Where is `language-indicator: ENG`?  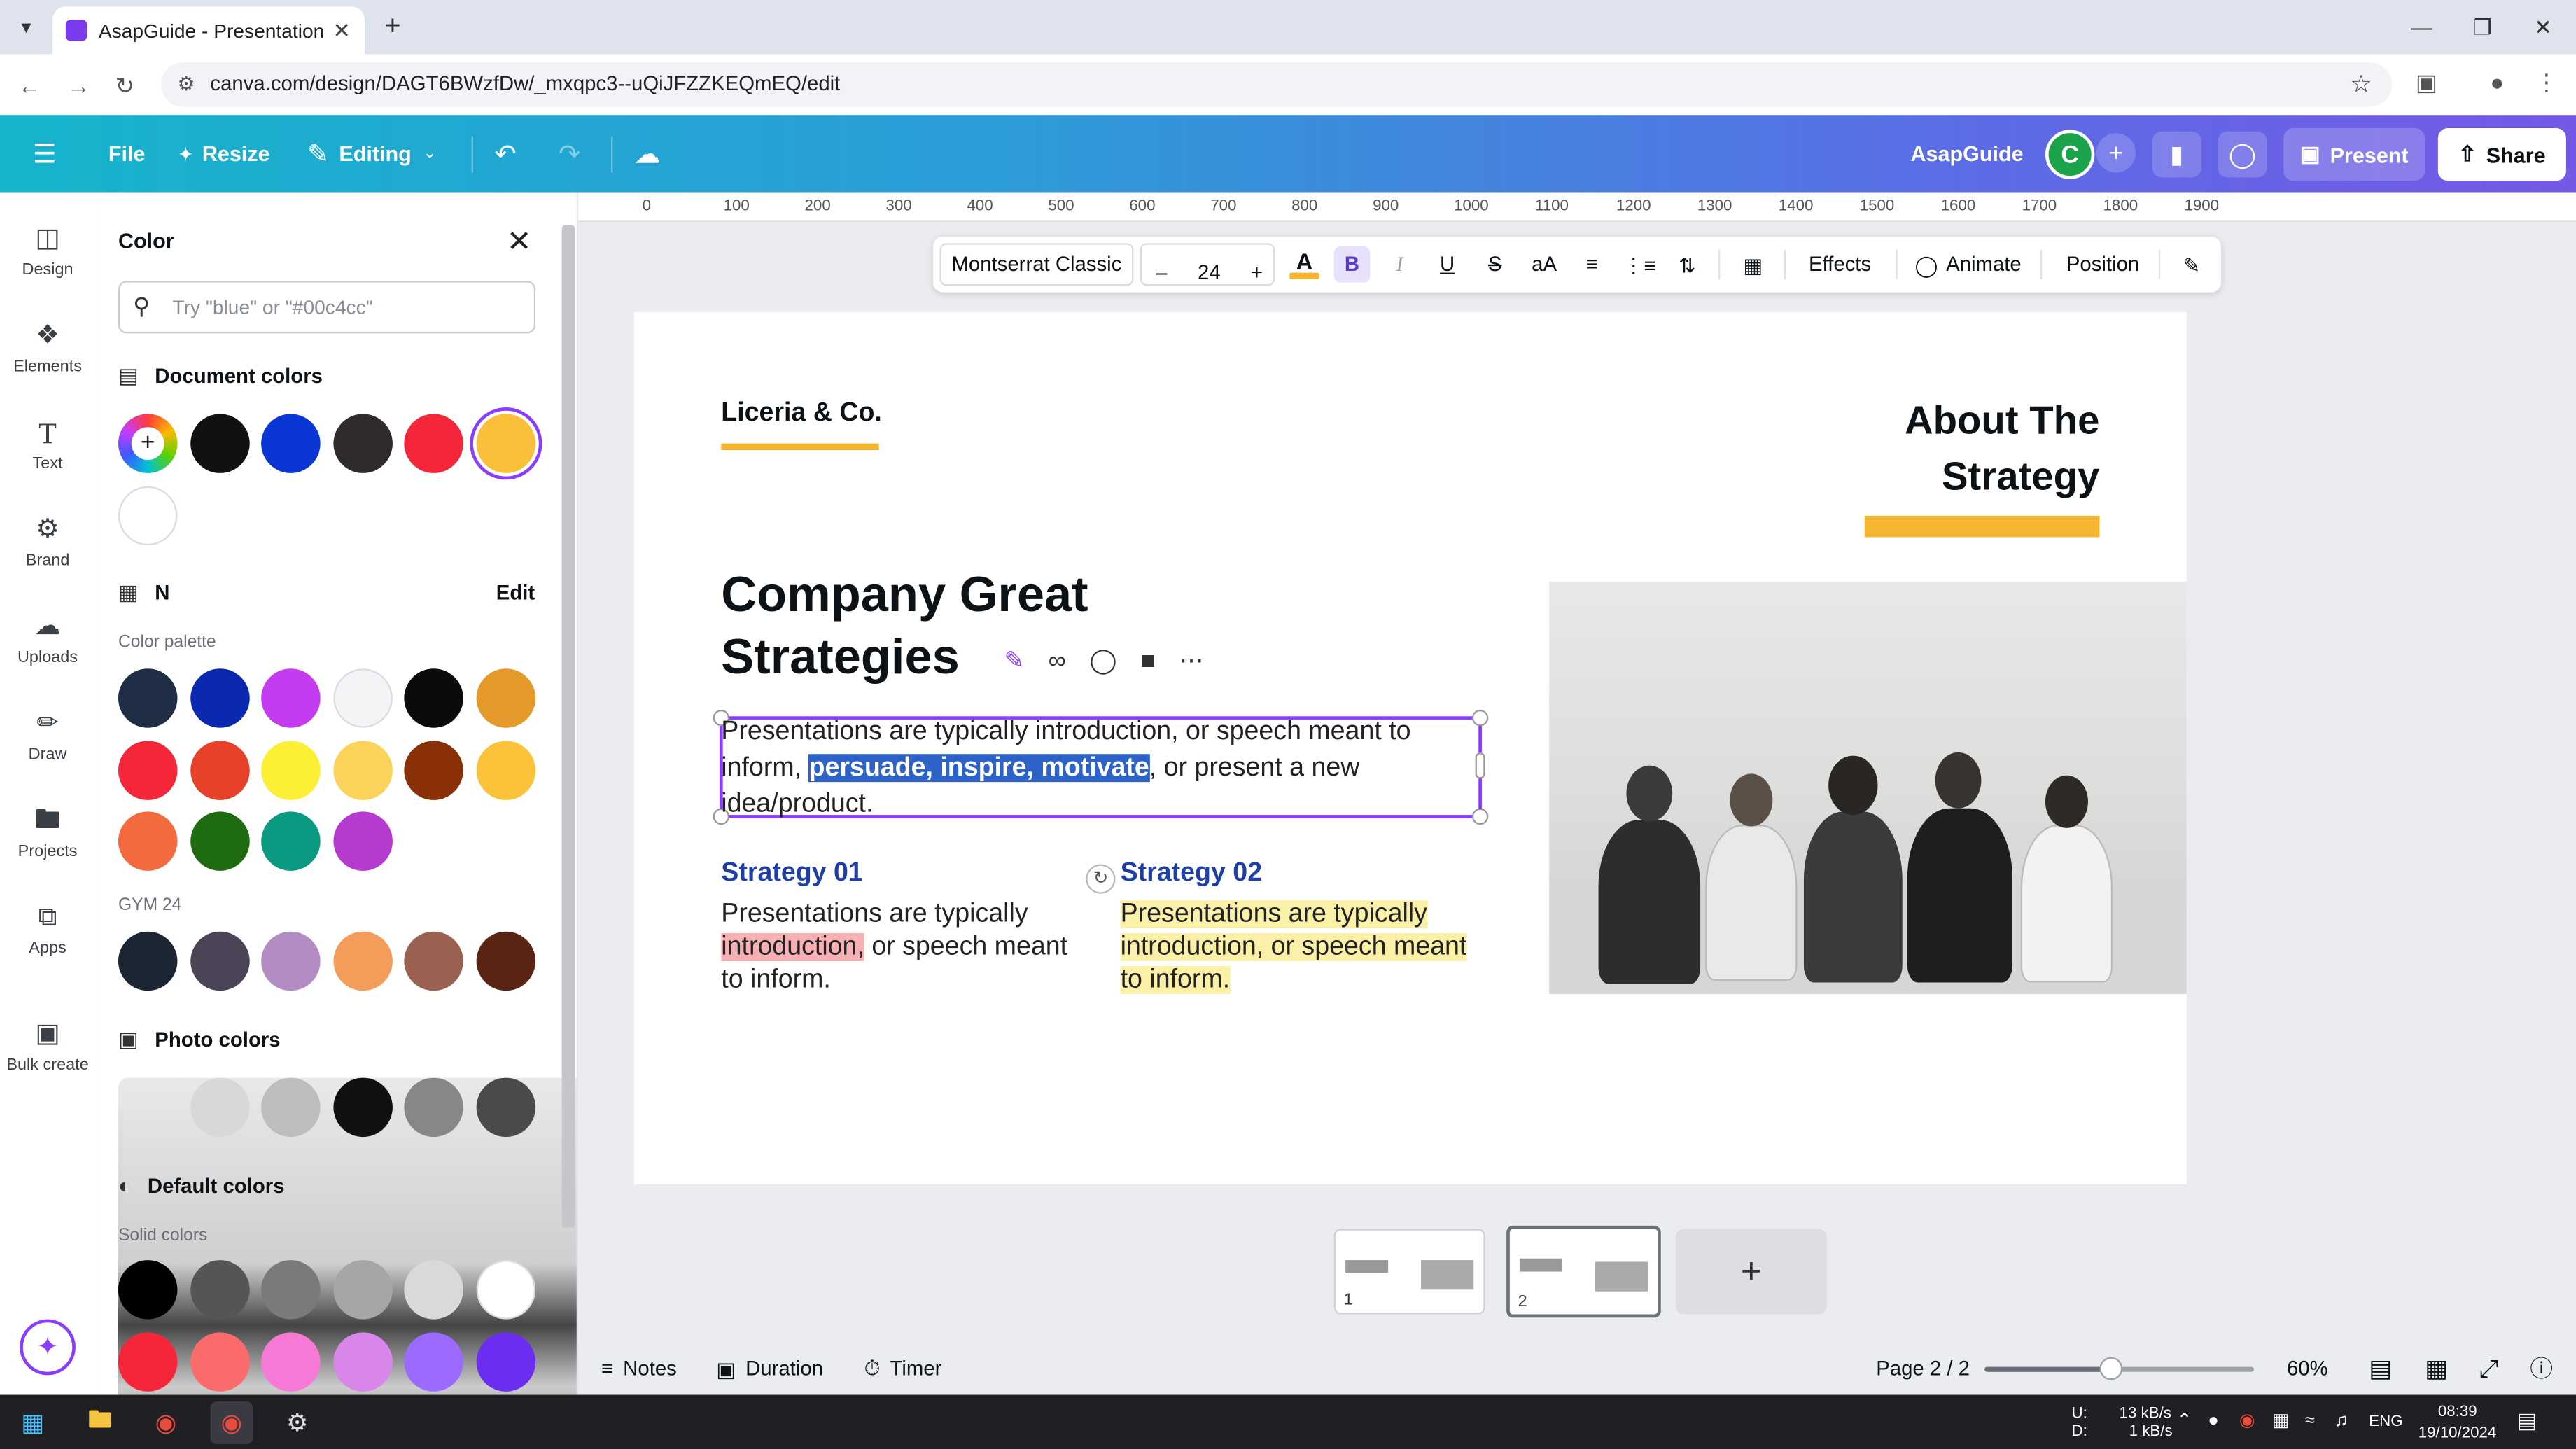 language-indicator: ENG is located at coordinates (2385, 1422).